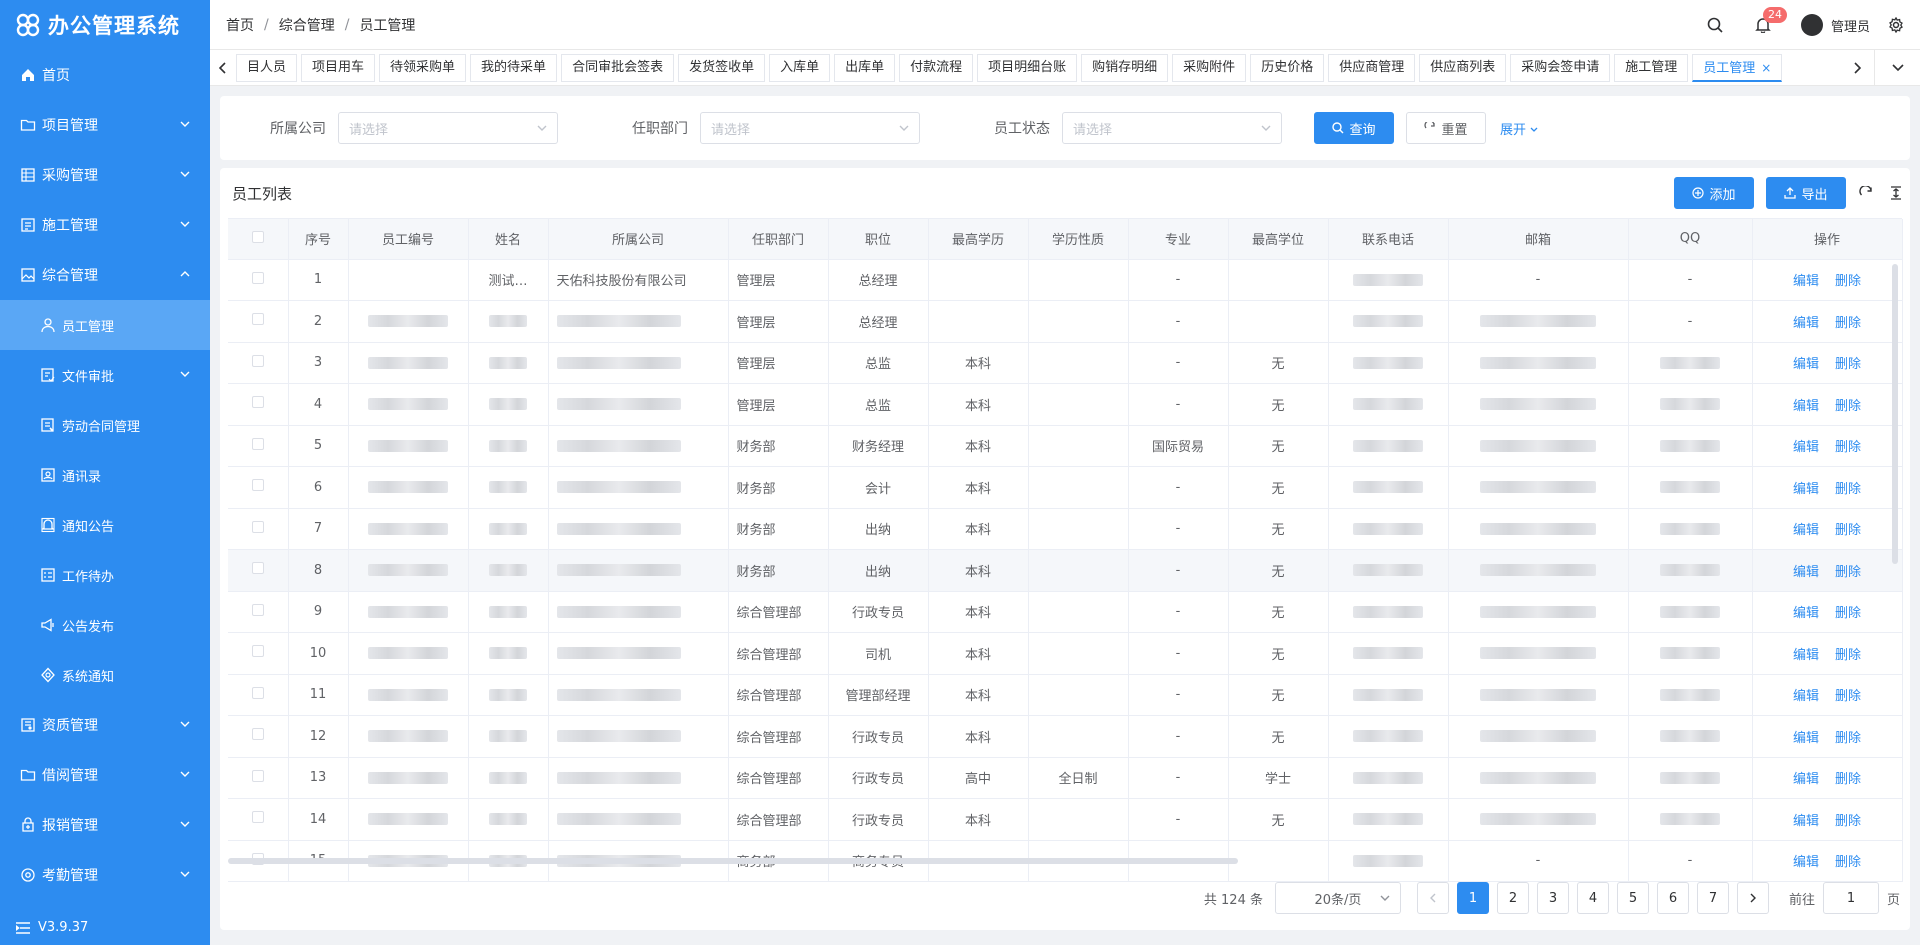 This screenshot has width=1920, height=945. Describe the element at coordinates (1766, 68) in the screenshot. I see `close-icon: ×` at that location.